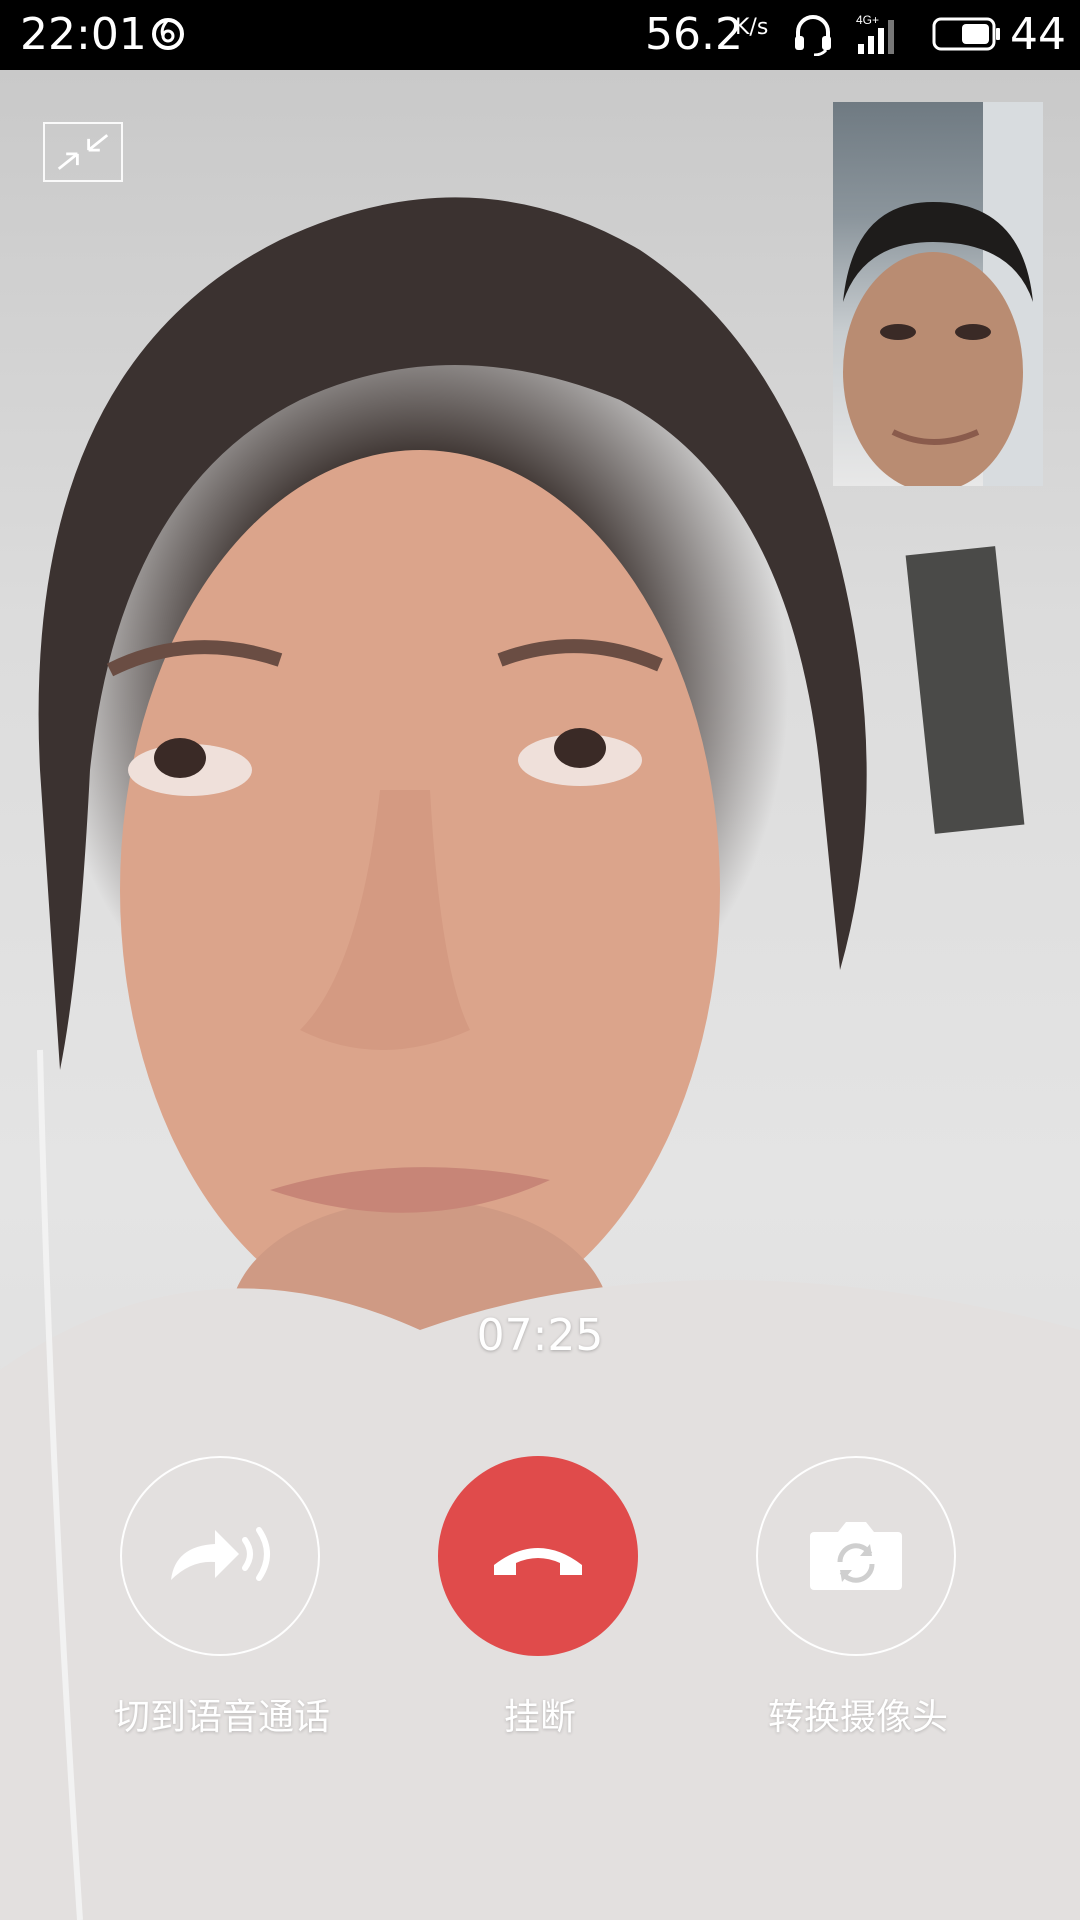 Image resolution: width=1080 pixels, height=1920 pixels. What do you see at coordinates (752, 27) in the screenshot?
I see `network-speed-unit: K/s` at bounding box center [752, 27].